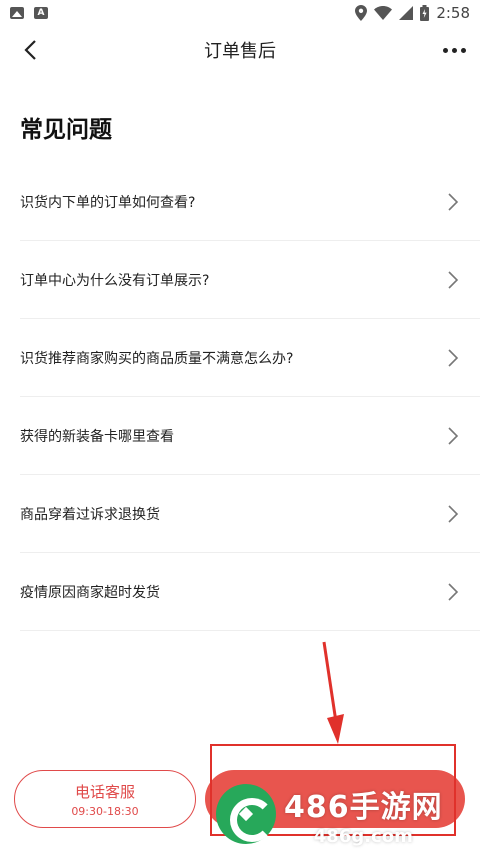  Describe the element at coordinates (425, 13) in the screenshot. I see `battery-icon` at that location.